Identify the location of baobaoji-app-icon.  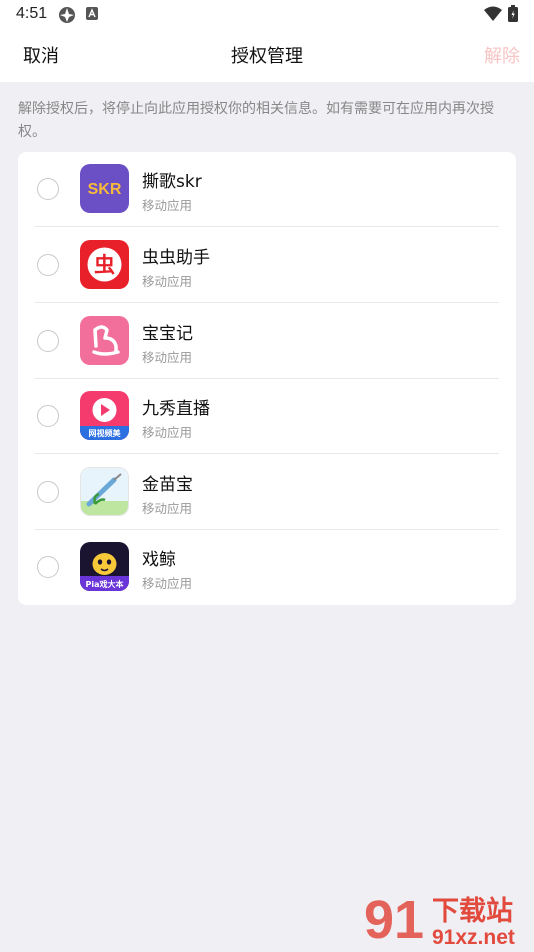
(104, 340).